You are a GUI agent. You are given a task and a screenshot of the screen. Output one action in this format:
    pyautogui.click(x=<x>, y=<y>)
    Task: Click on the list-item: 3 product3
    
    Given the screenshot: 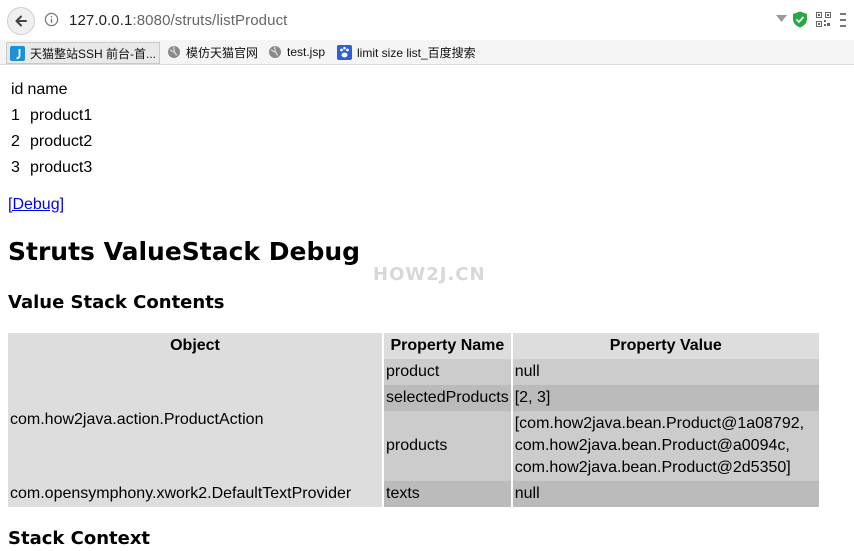 What is the action you would take?
    pyautogui.click(x=51, y=168)
    